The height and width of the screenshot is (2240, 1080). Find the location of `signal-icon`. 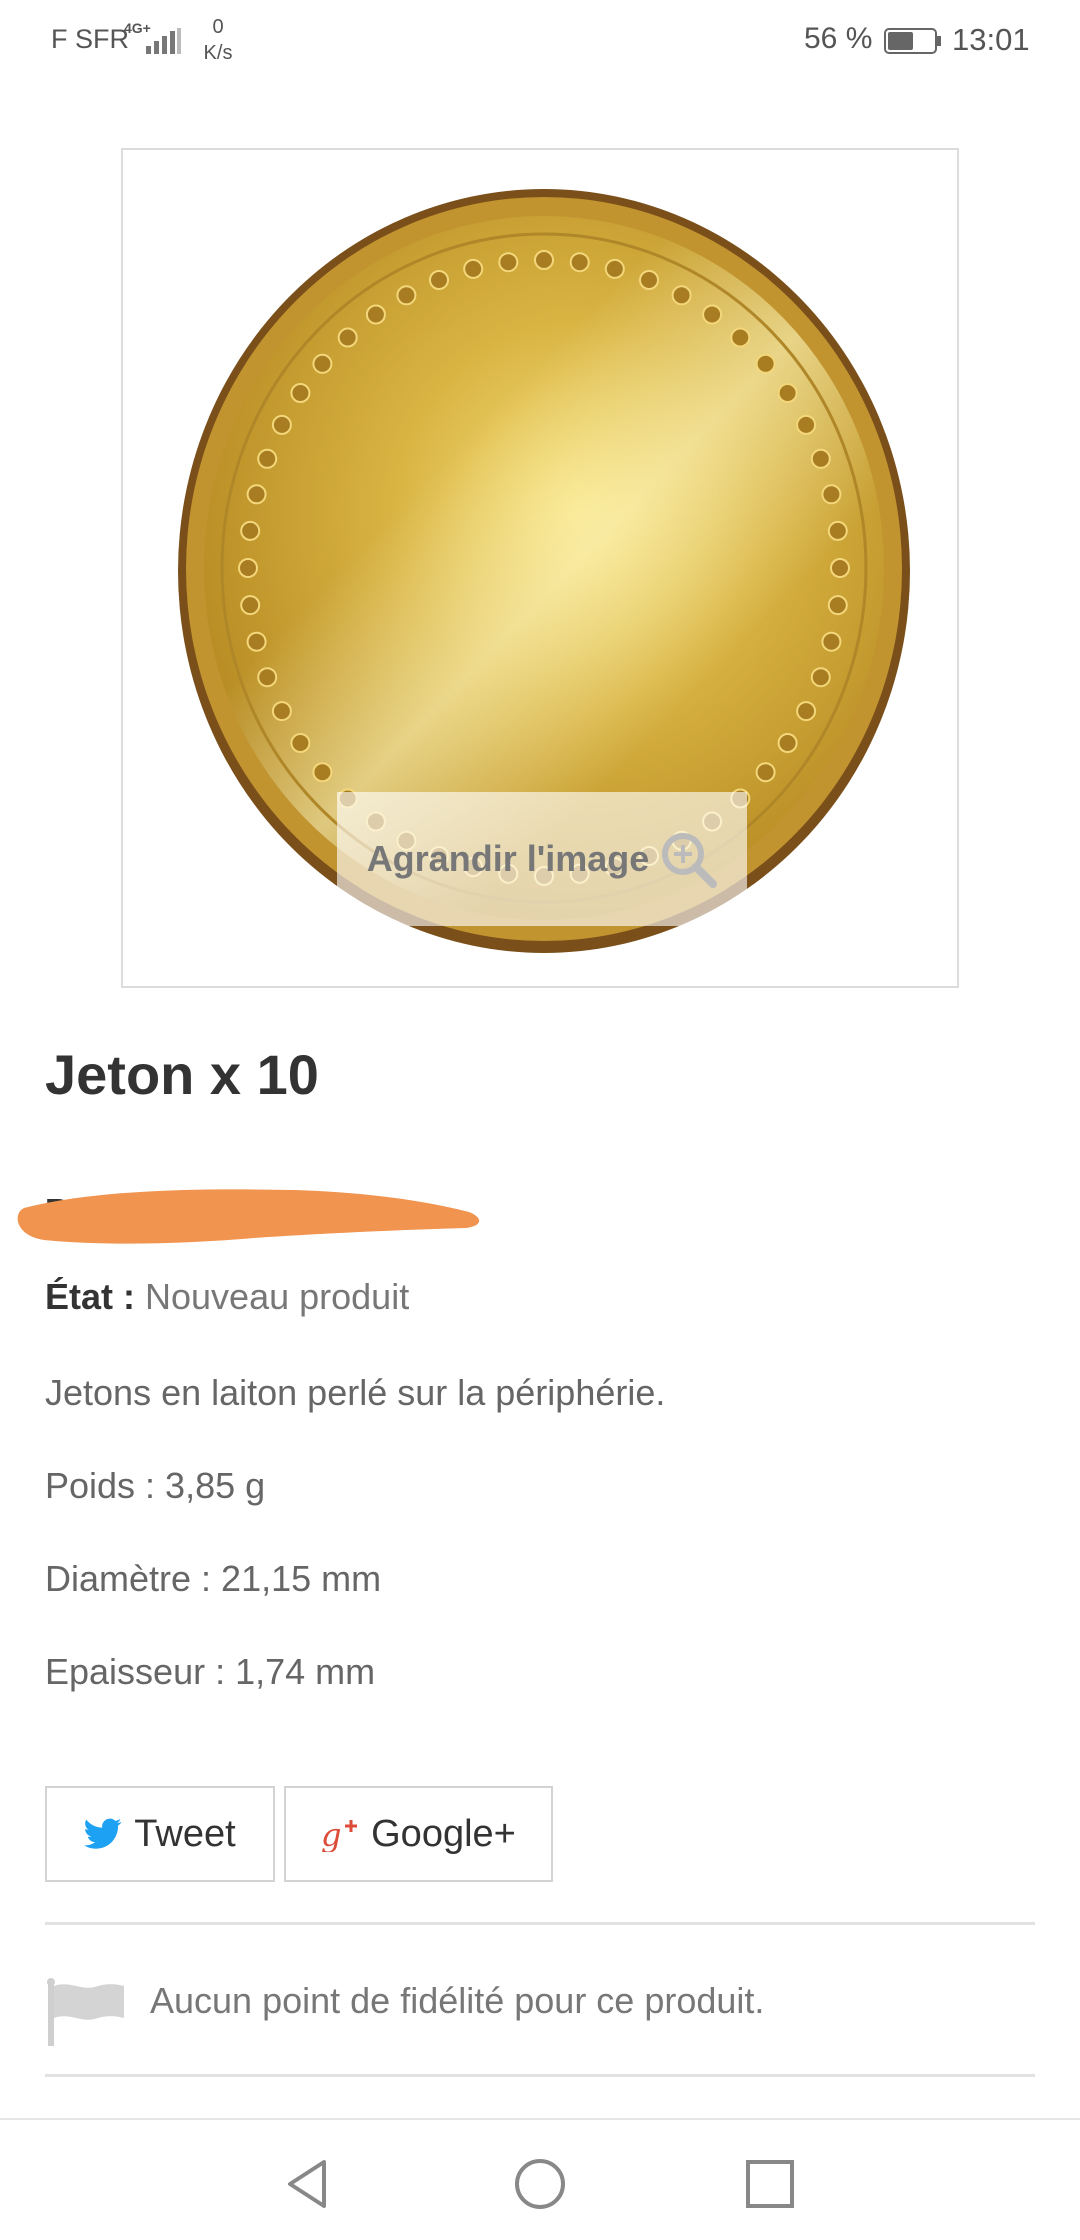

signal-icon is located at coordinates (163, 41).